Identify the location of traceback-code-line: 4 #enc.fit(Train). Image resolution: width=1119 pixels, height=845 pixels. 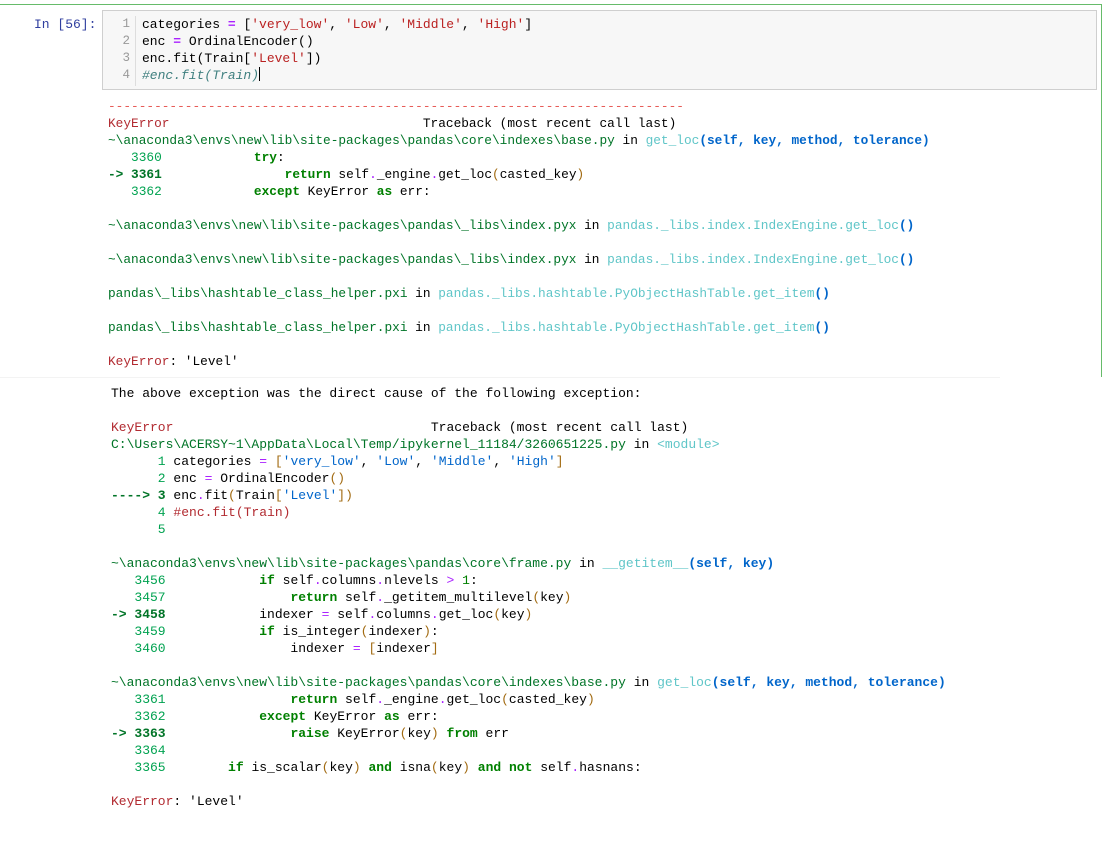
(528, 512).